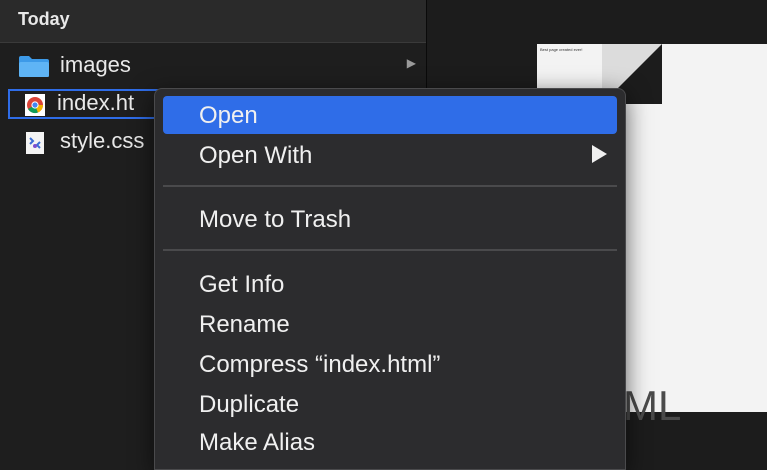 Image resolution: width=767 pixels, height=470 pixels. Describe the element at coordinates (320, 364) in the screenshot. I see `menu-item-label: Compress “index.html”` at that location.